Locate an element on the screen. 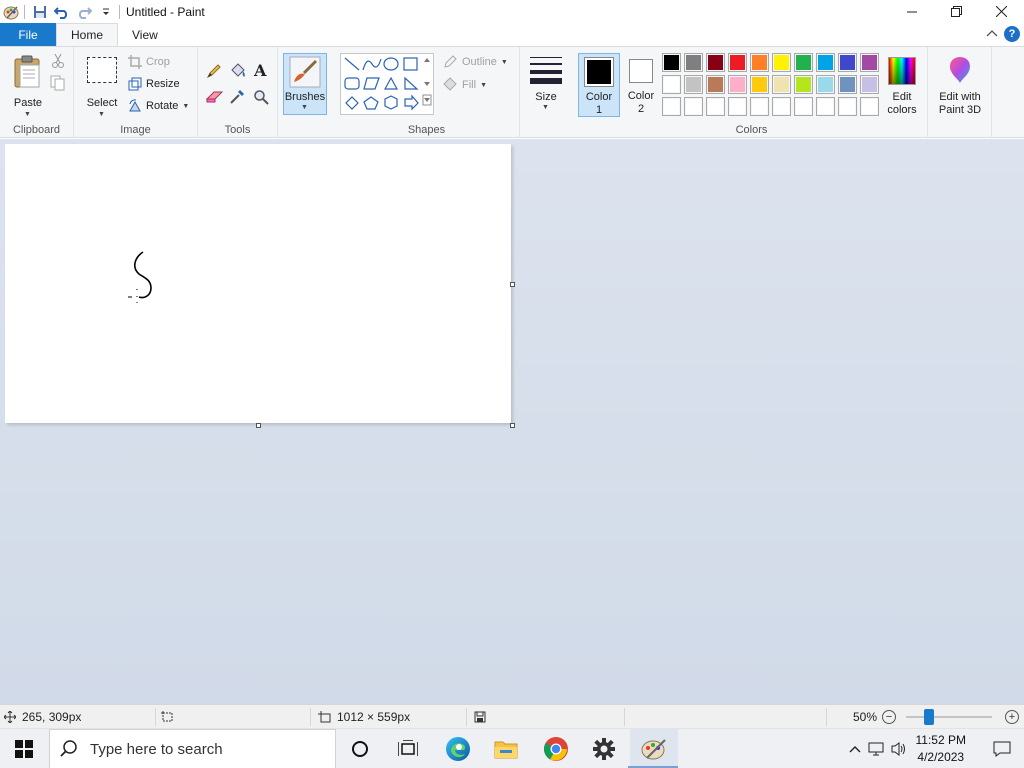  fill-button: Fill ▼ is located at coordinates (464, 85).